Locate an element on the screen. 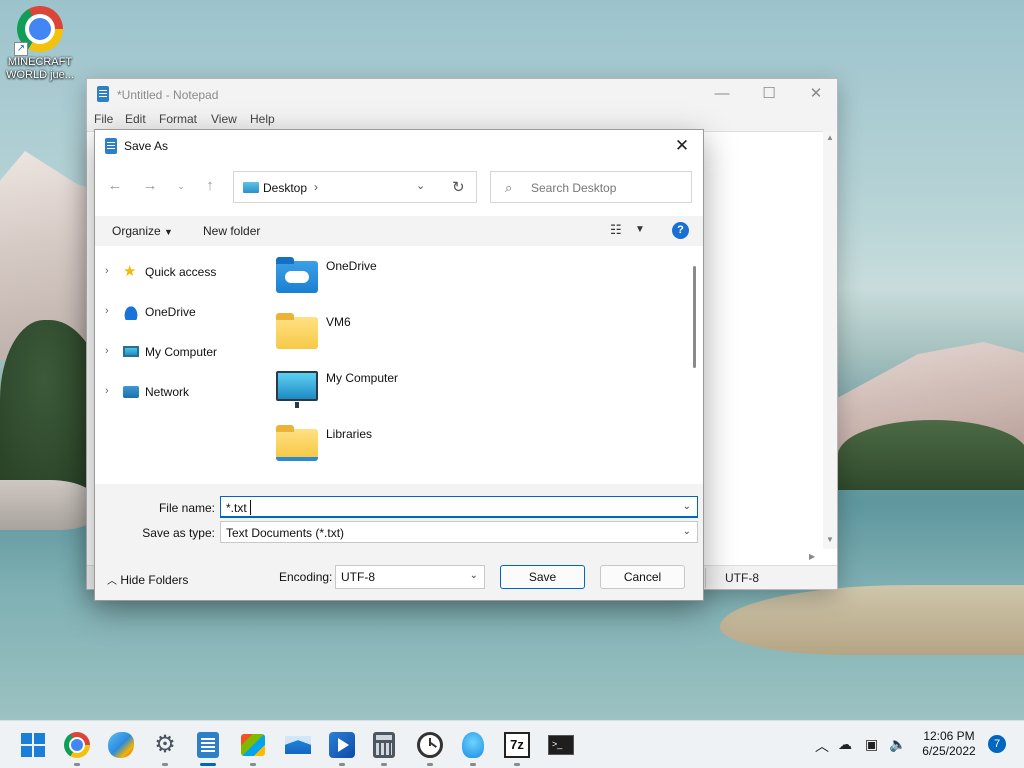  save-type-dropdown-icon: ⌄ is located at coordinates (687, 531).